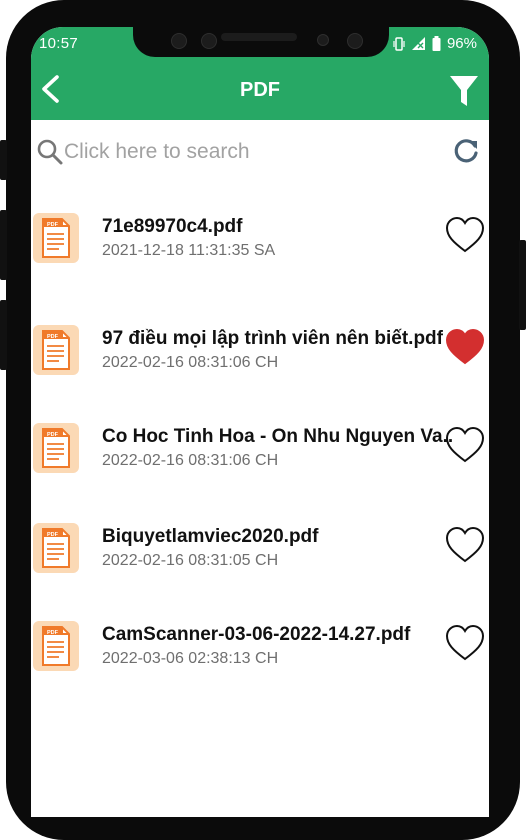  What do you see at coordinates (522, 285) in the screenshot?
I see `power-button` at bounding box center [522, 285].